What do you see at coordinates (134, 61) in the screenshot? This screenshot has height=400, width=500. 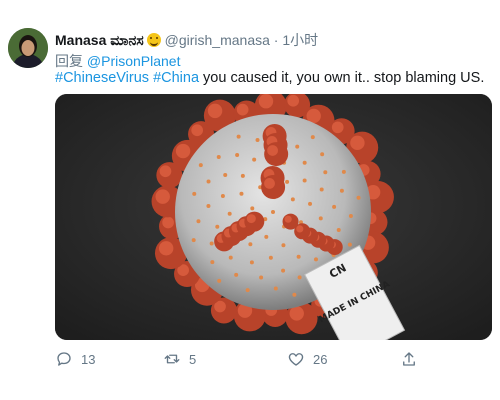 I see `reply-mention-link: @PrisonPlanet` at bounding box center [134, 61].